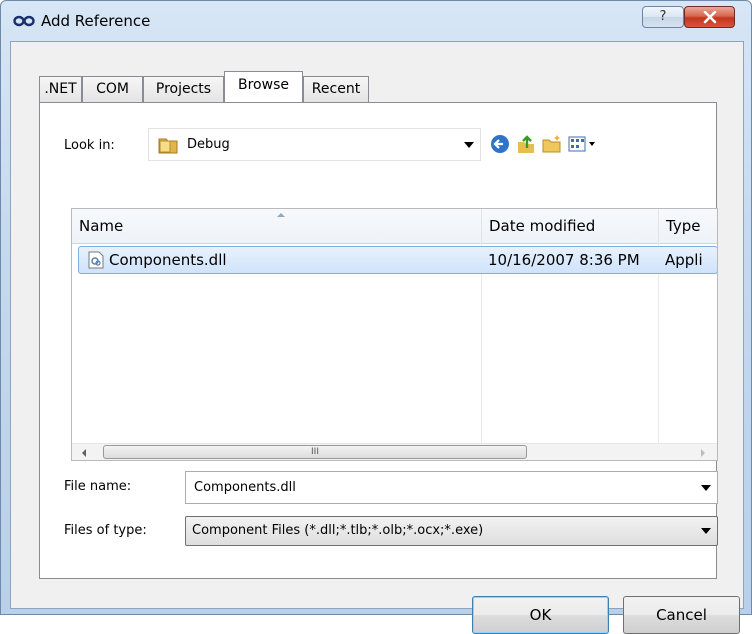 The width and height of the screenshot is (752, 634). What do you see at coordinates (681, 615) in the screenshot?
I see `cancel-button: Cancel` at bounding box center [681, 615].